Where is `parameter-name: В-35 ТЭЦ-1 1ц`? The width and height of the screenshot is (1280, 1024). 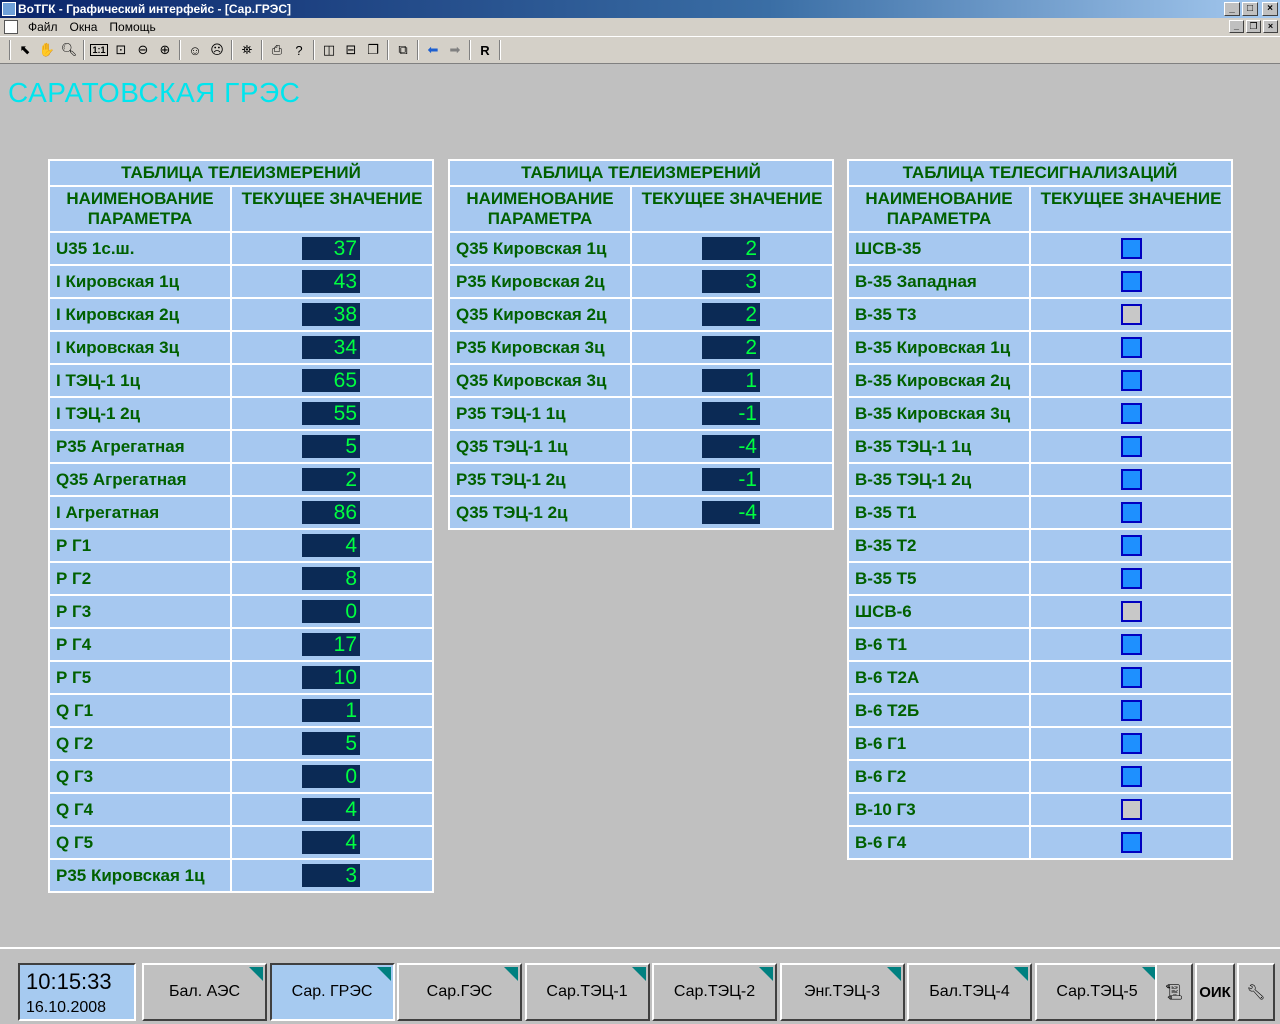
parameter-name: В-35 ТЭЦ-1 1ц is located at coordinates (939, 446).